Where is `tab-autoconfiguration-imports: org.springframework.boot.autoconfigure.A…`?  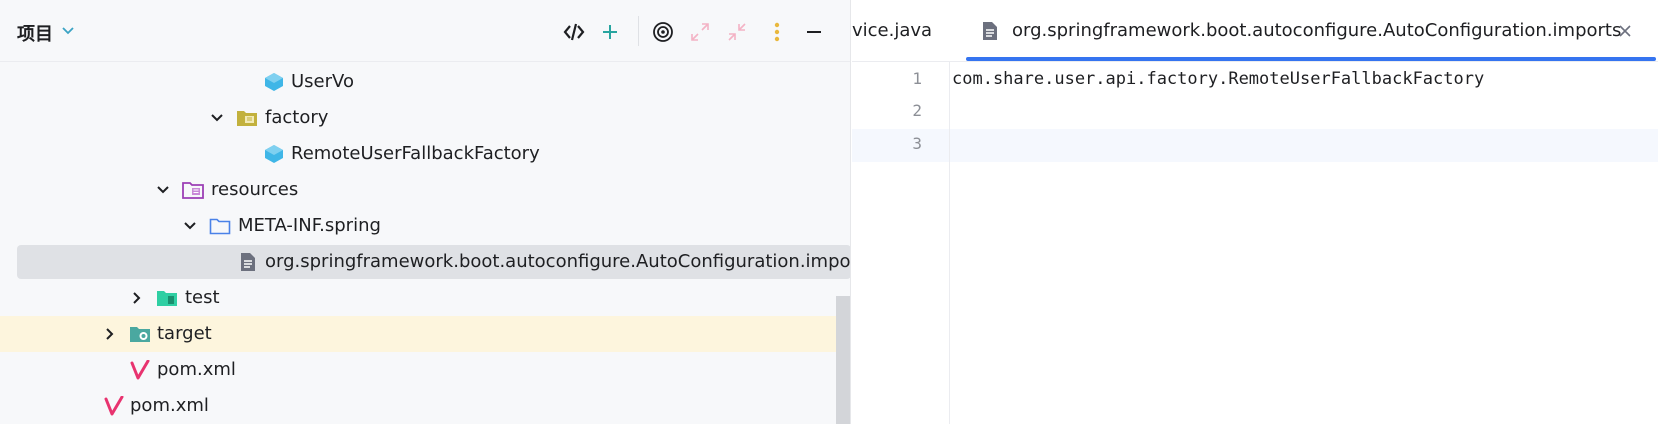
tab-autoconfiguration-imports: org.springframework.boot.autoconfigure.A… is located at coordinates (1311, 31).